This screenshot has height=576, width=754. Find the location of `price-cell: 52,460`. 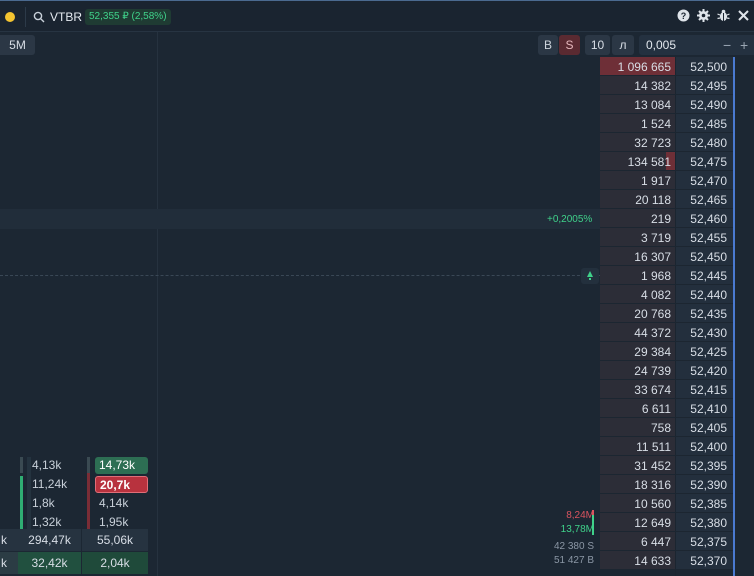

price-cell: 52,460 is located at coordinates (705, 218).